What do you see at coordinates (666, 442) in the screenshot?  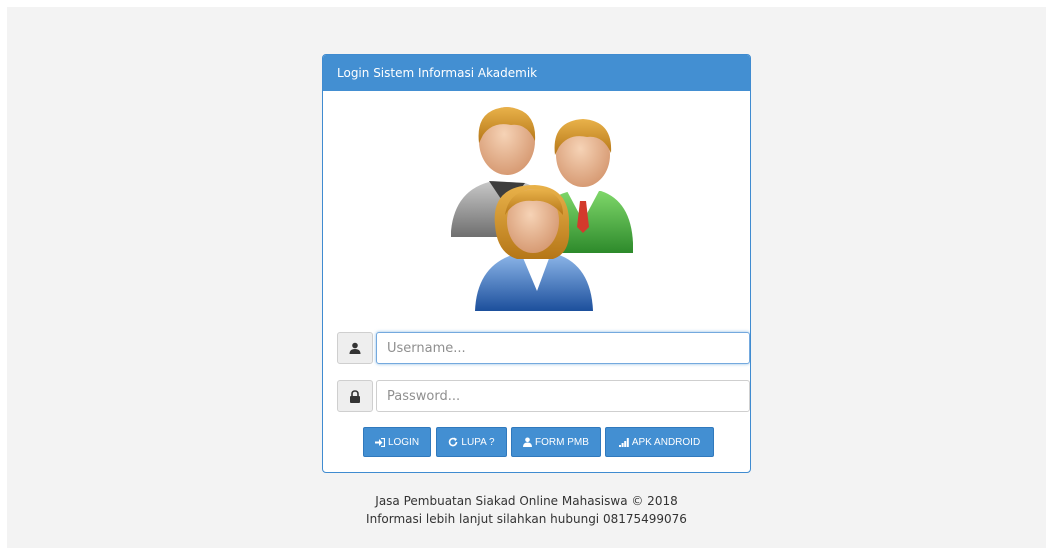 I see `apk-android-button-label: APK ANDROID` at bounding box center [666, 442].